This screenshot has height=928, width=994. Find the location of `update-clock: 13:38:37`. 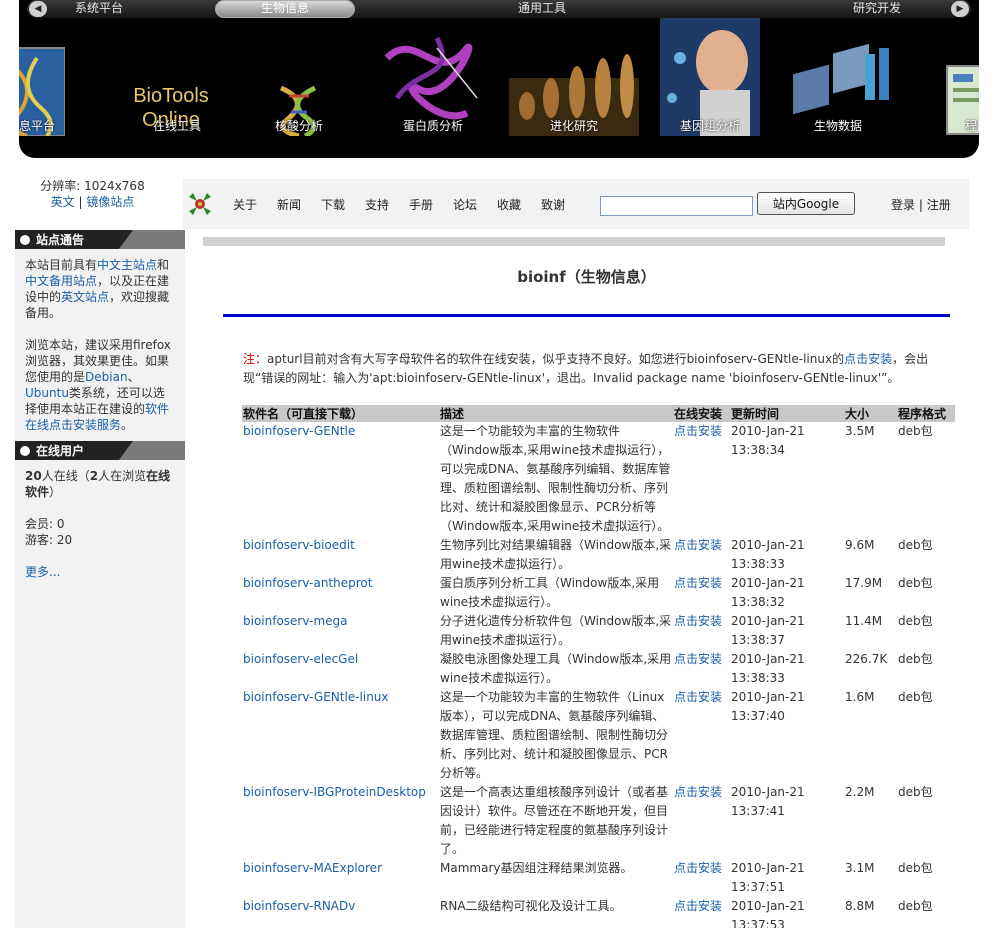

update-clock: 13:38:37 is located at coordinates (758, 640).